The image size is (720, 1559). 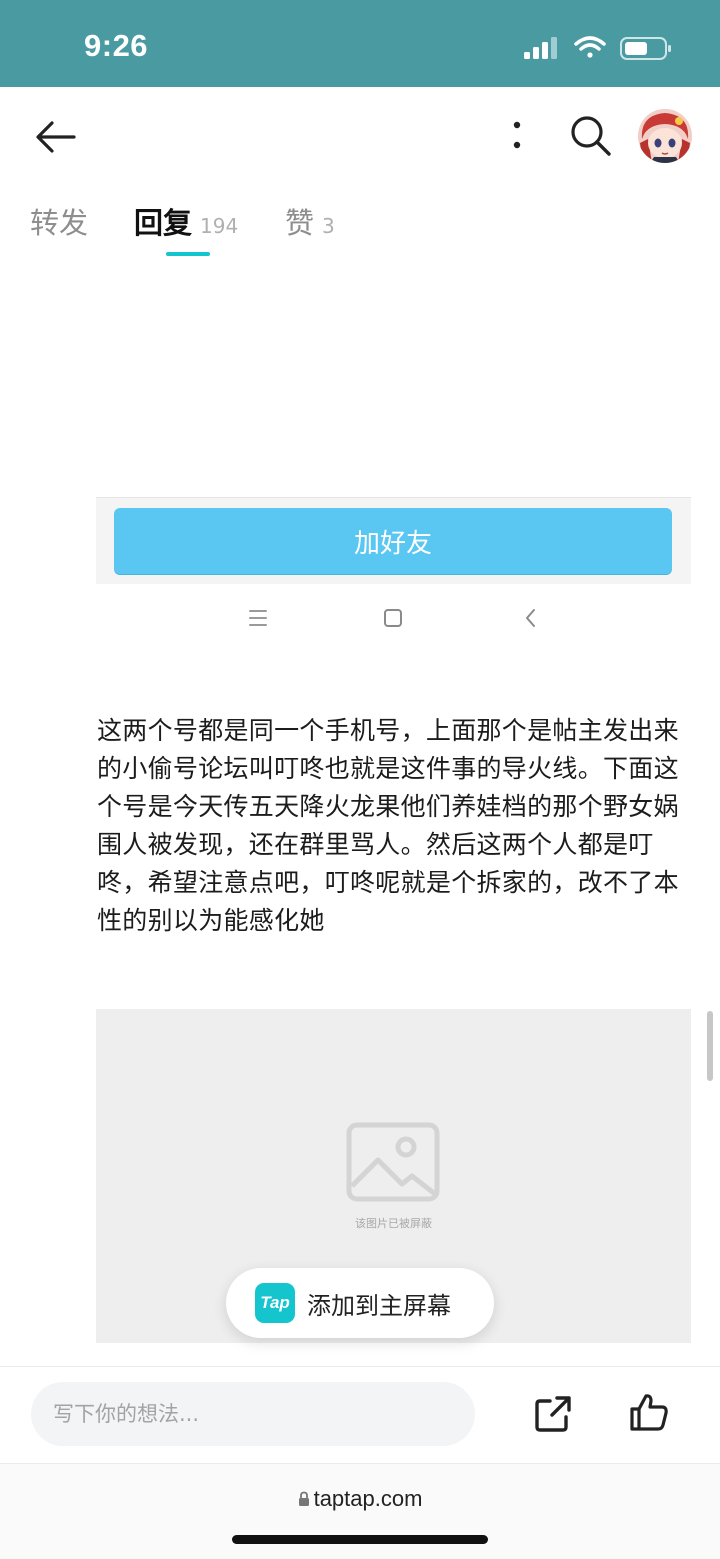 What do you see at coordinates (328, 226) in the screenshot?
I see `tab-count: 3` at bounding box center [328, 226].